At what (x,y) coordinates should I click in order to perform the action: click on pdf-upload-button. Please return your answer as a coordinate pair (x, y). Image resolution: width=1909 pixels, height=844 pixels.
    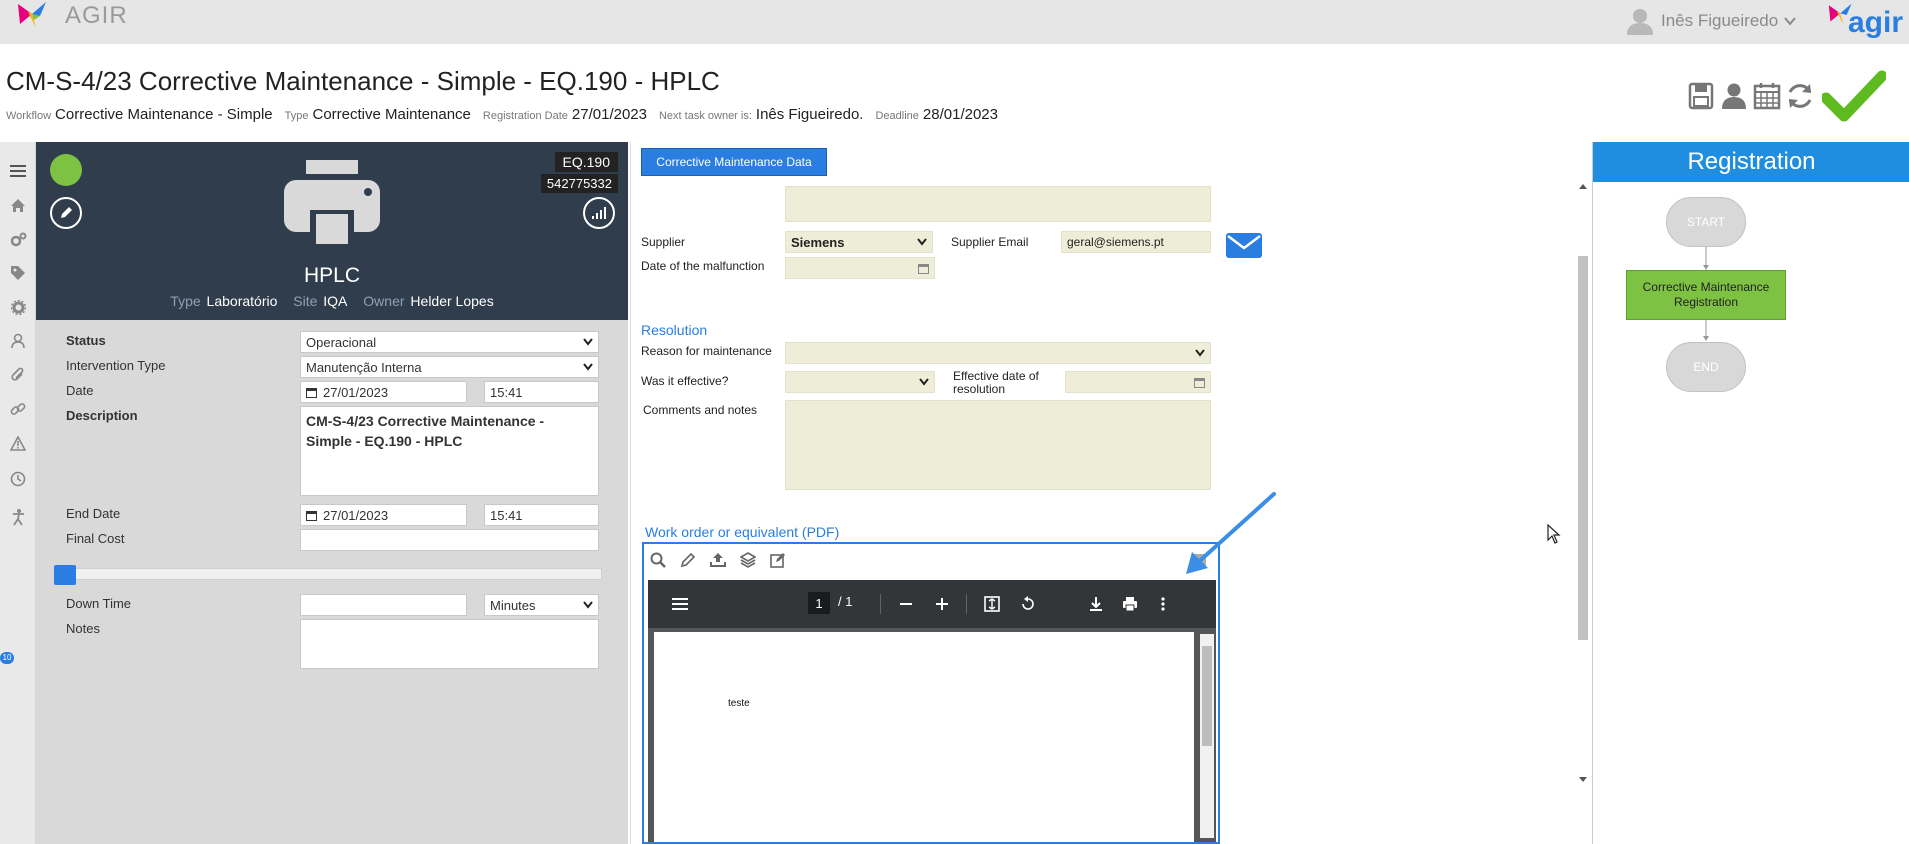
    Looking at the image, I should click on (718, 560).